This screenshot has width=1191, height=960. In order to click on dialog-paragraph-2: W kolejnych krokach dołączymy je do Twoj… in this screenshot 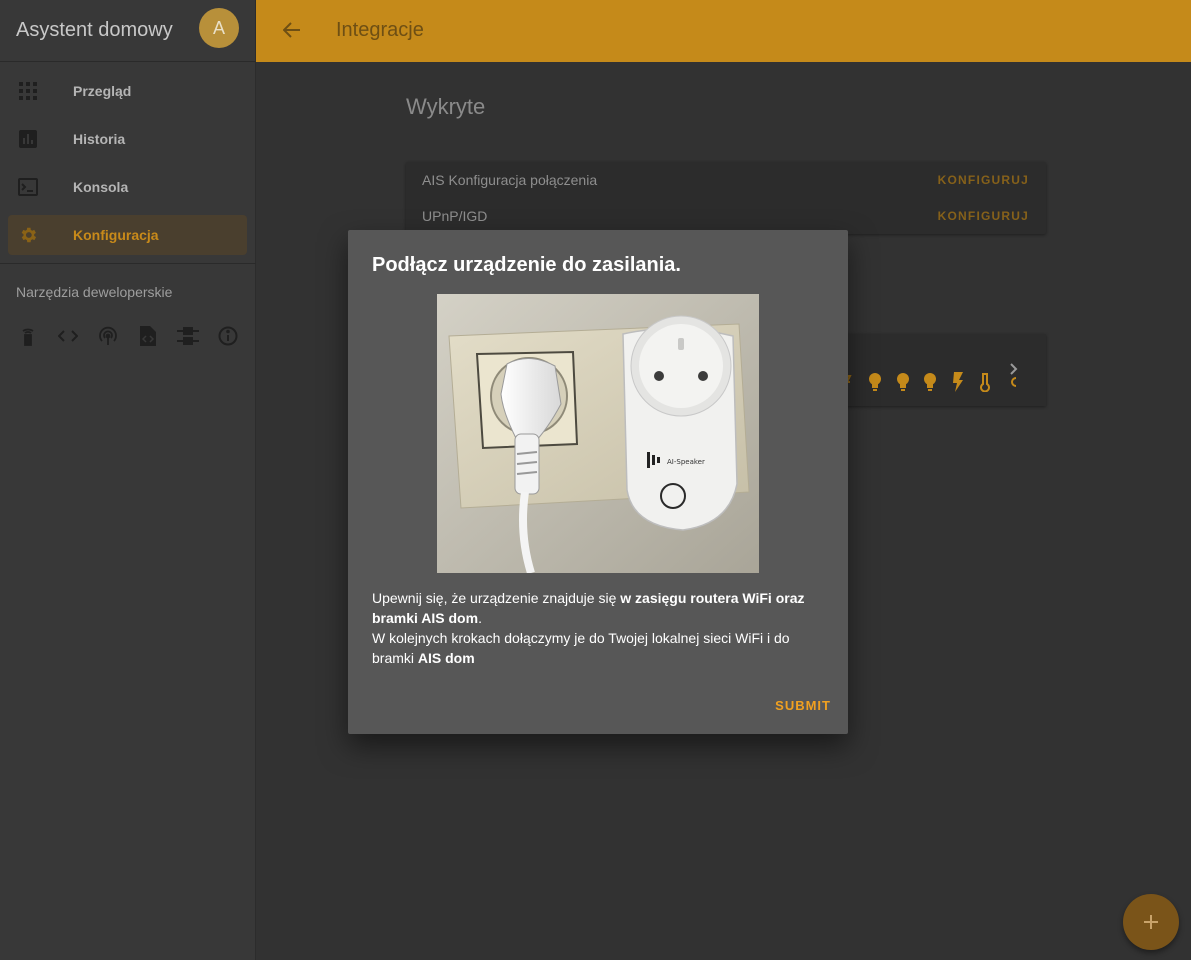, I will do `click(581, 648)`.